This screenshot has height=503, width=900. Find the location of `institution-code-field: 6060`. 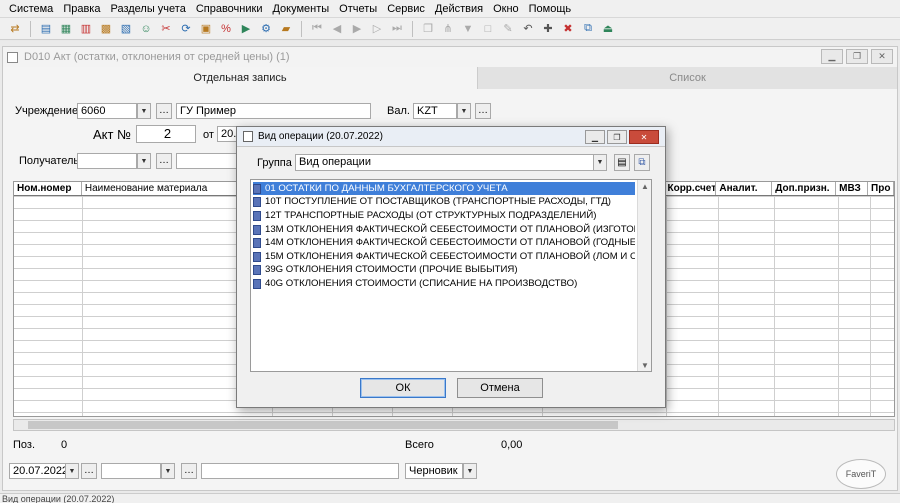

institution-code-field: 6060 is located at coordinates (107, 111).